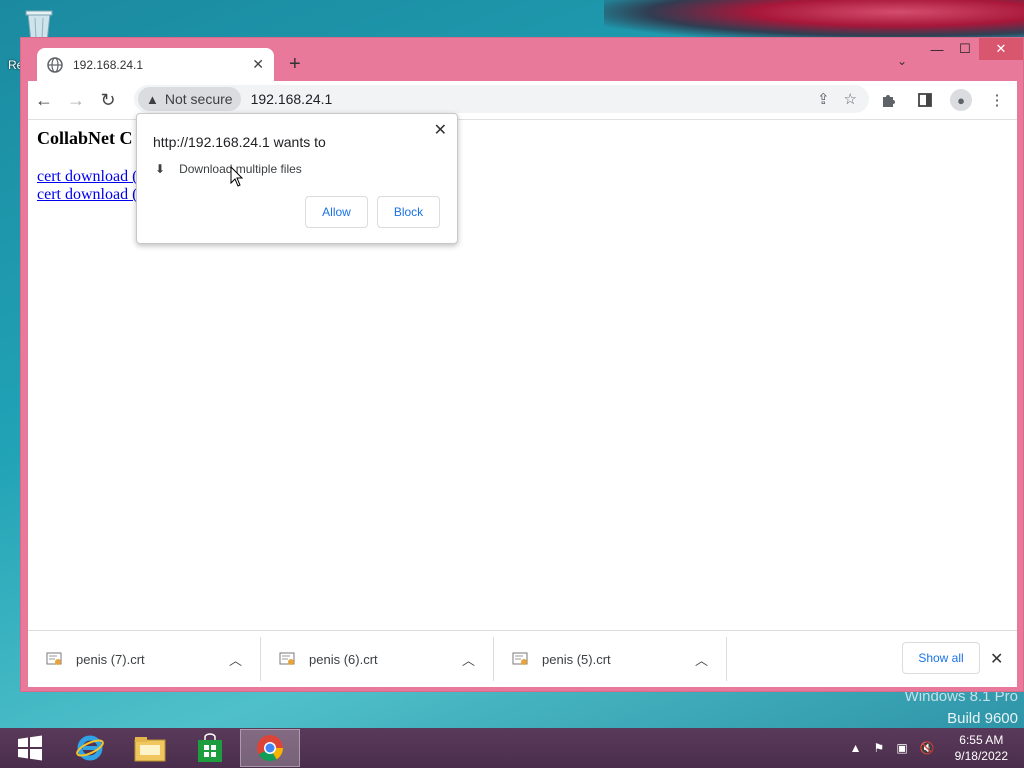 The image size is (1024, 768). I want to click on clock: 6:55 AM 9/18/2022, so click(981, 748).